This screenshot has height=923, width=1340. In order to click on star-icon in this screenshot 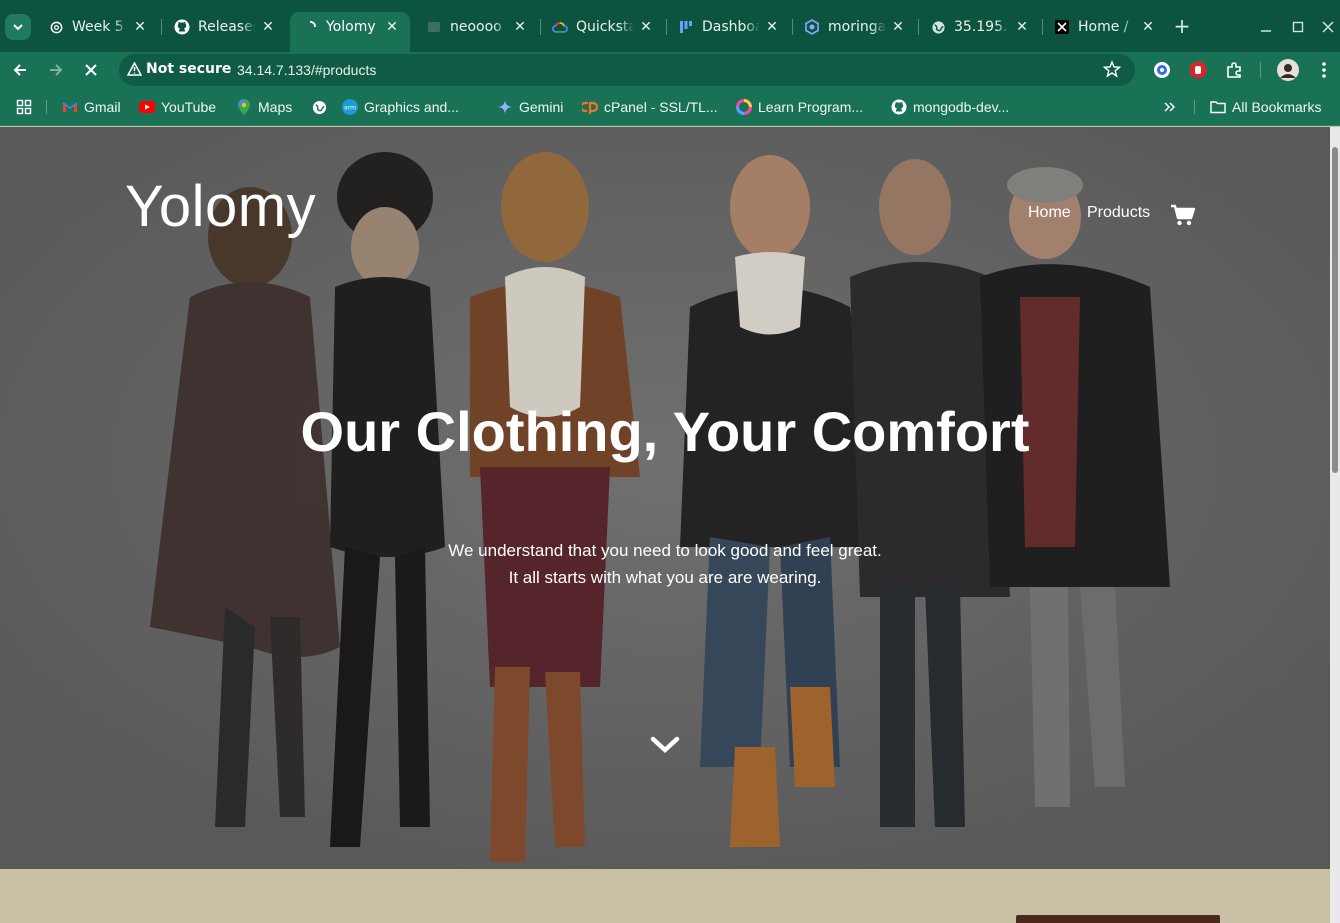, I will do `click(1112, 69)`.